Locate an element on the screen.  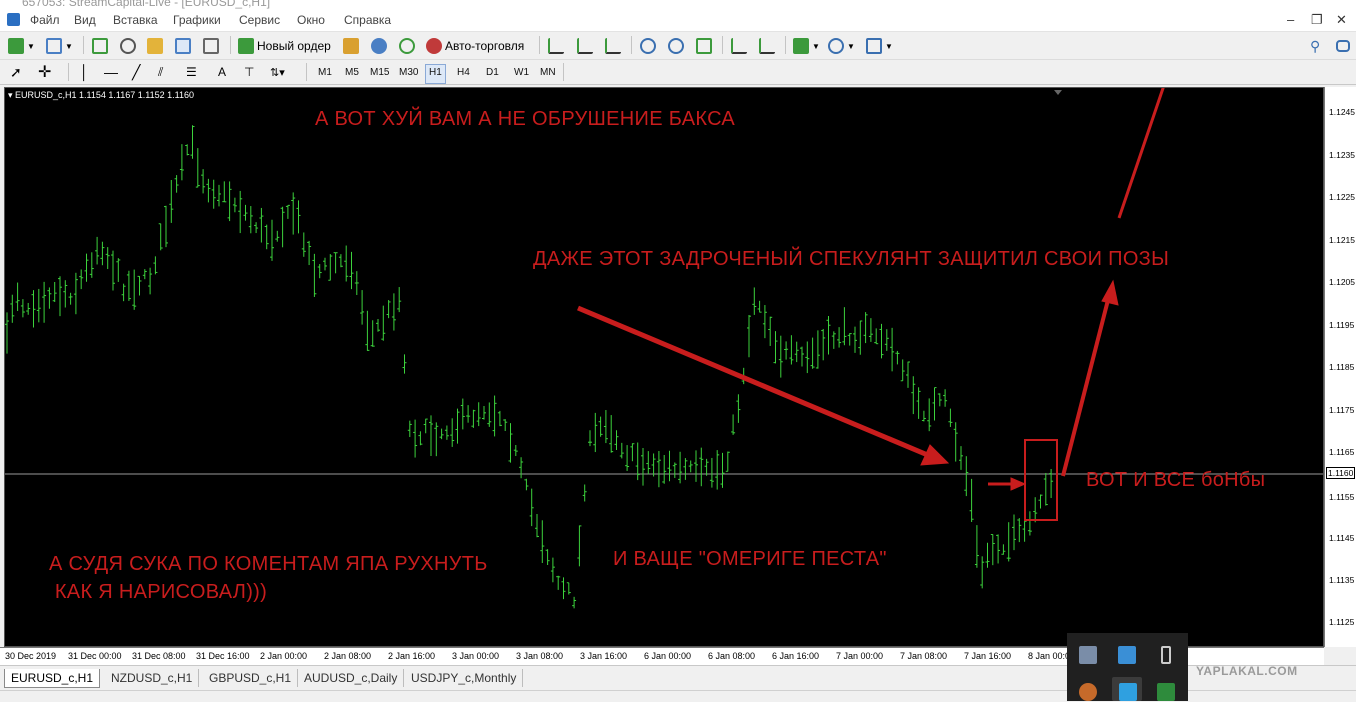
zoom-in-button is located at coordinates (648, 46).